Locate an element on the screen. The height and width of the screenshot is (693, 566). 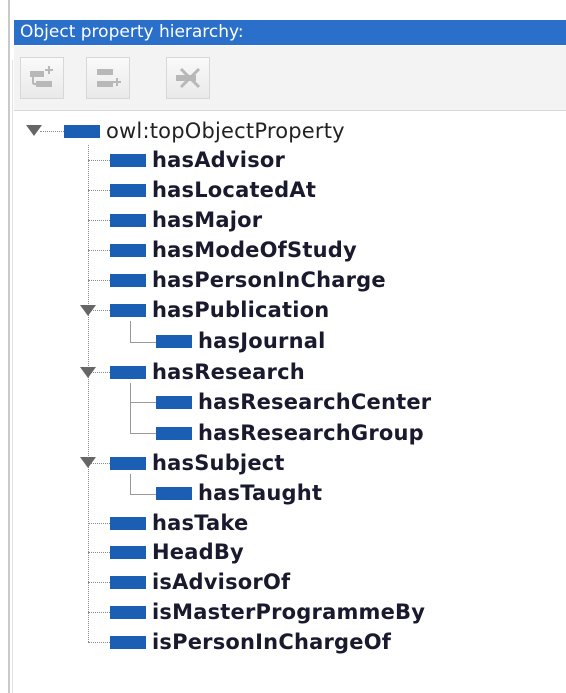
tree-item-label: hasTake is located at coordinates (200, 523).